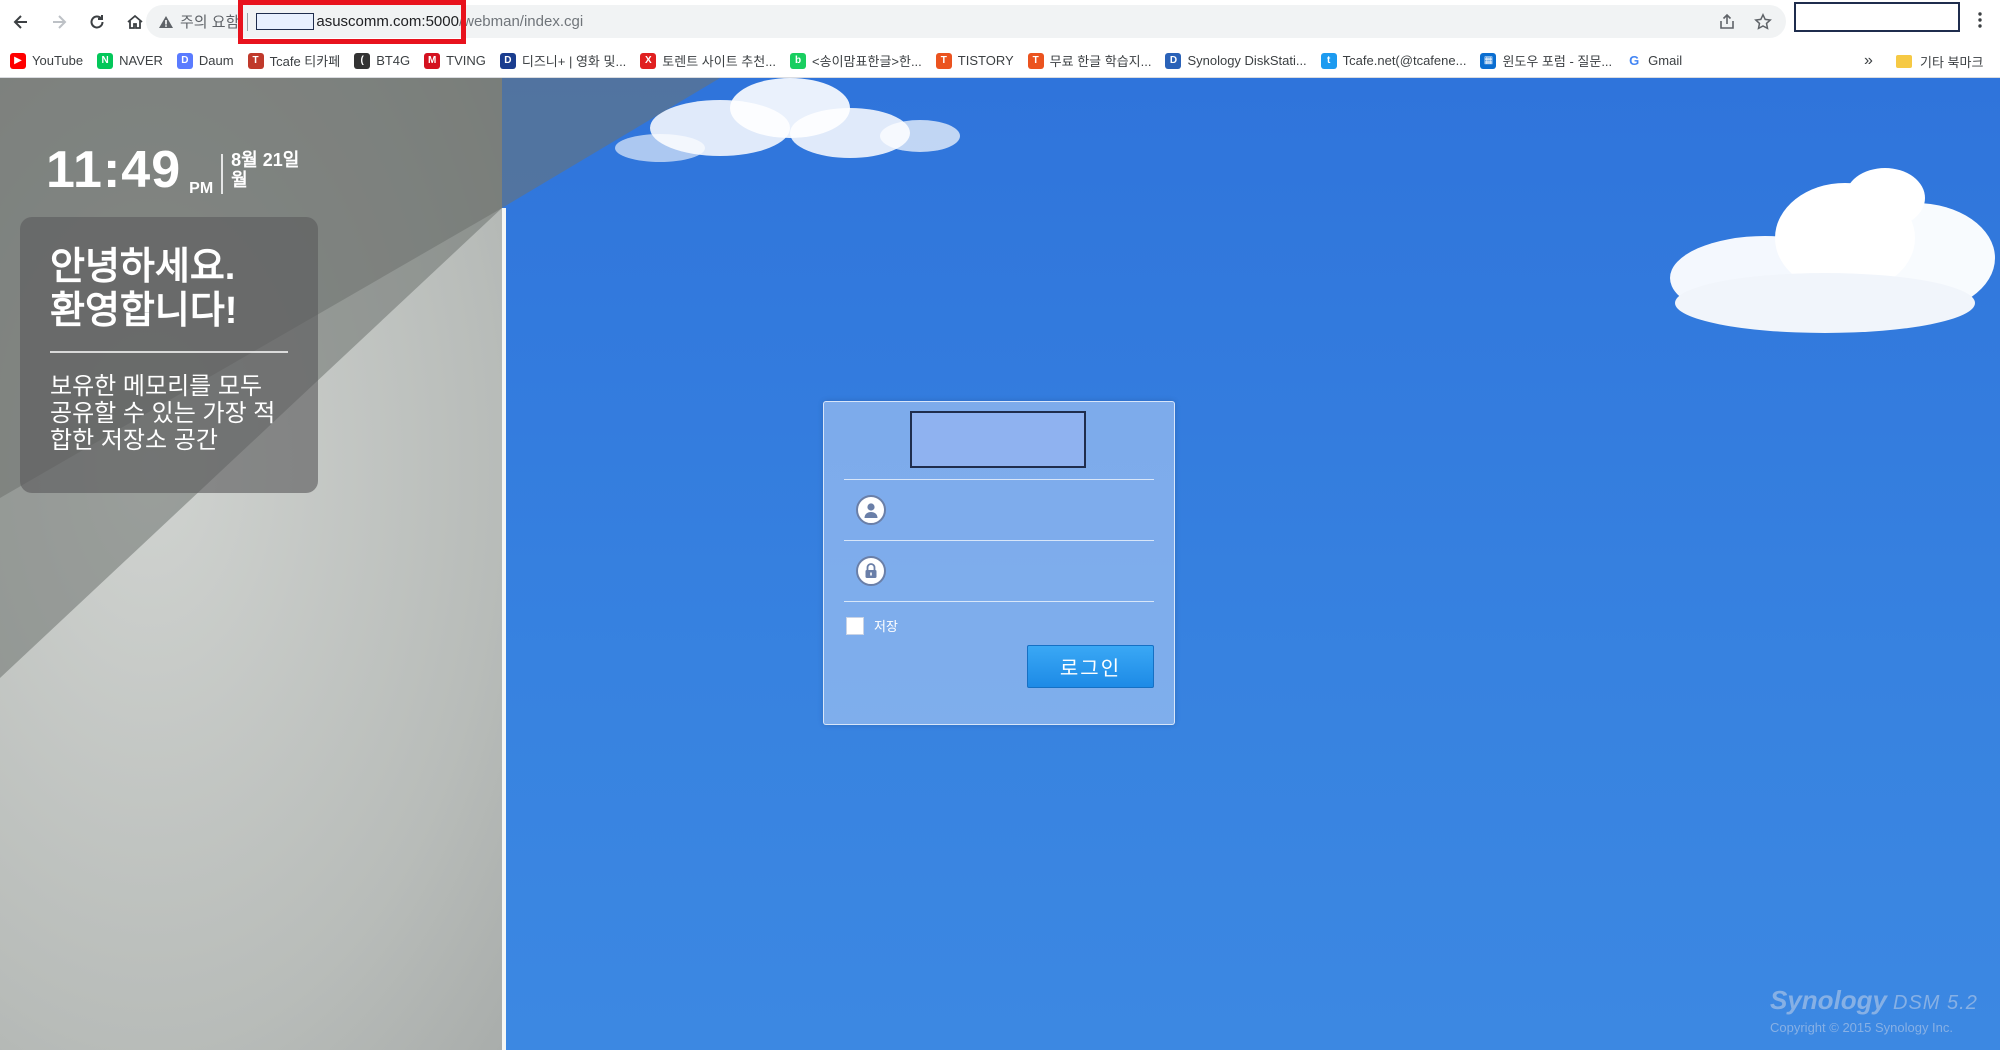  What do you see at coordinates (998, 439) in the screenshot?
I see `redacted-logo` at bounding box center [998, 439].